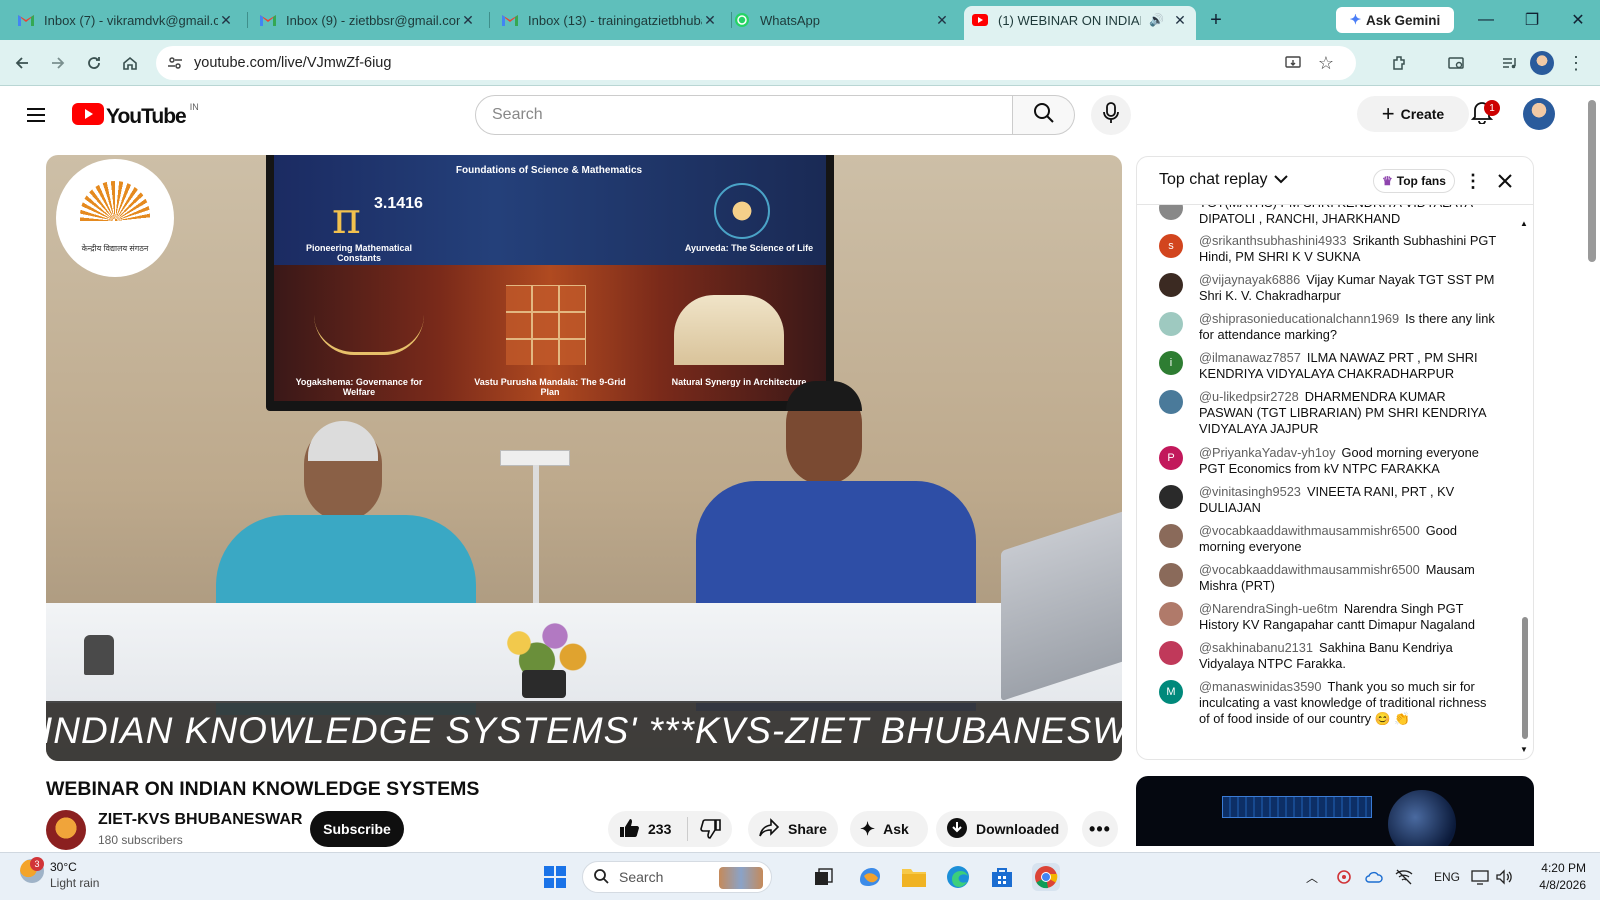 This screenshot has width=1600, height=900. Describe the element at coordinates (756, 63) in the screenshot. I see `address-bar: youtube.com/live/VJmwZf-6iug ☆` at that location.